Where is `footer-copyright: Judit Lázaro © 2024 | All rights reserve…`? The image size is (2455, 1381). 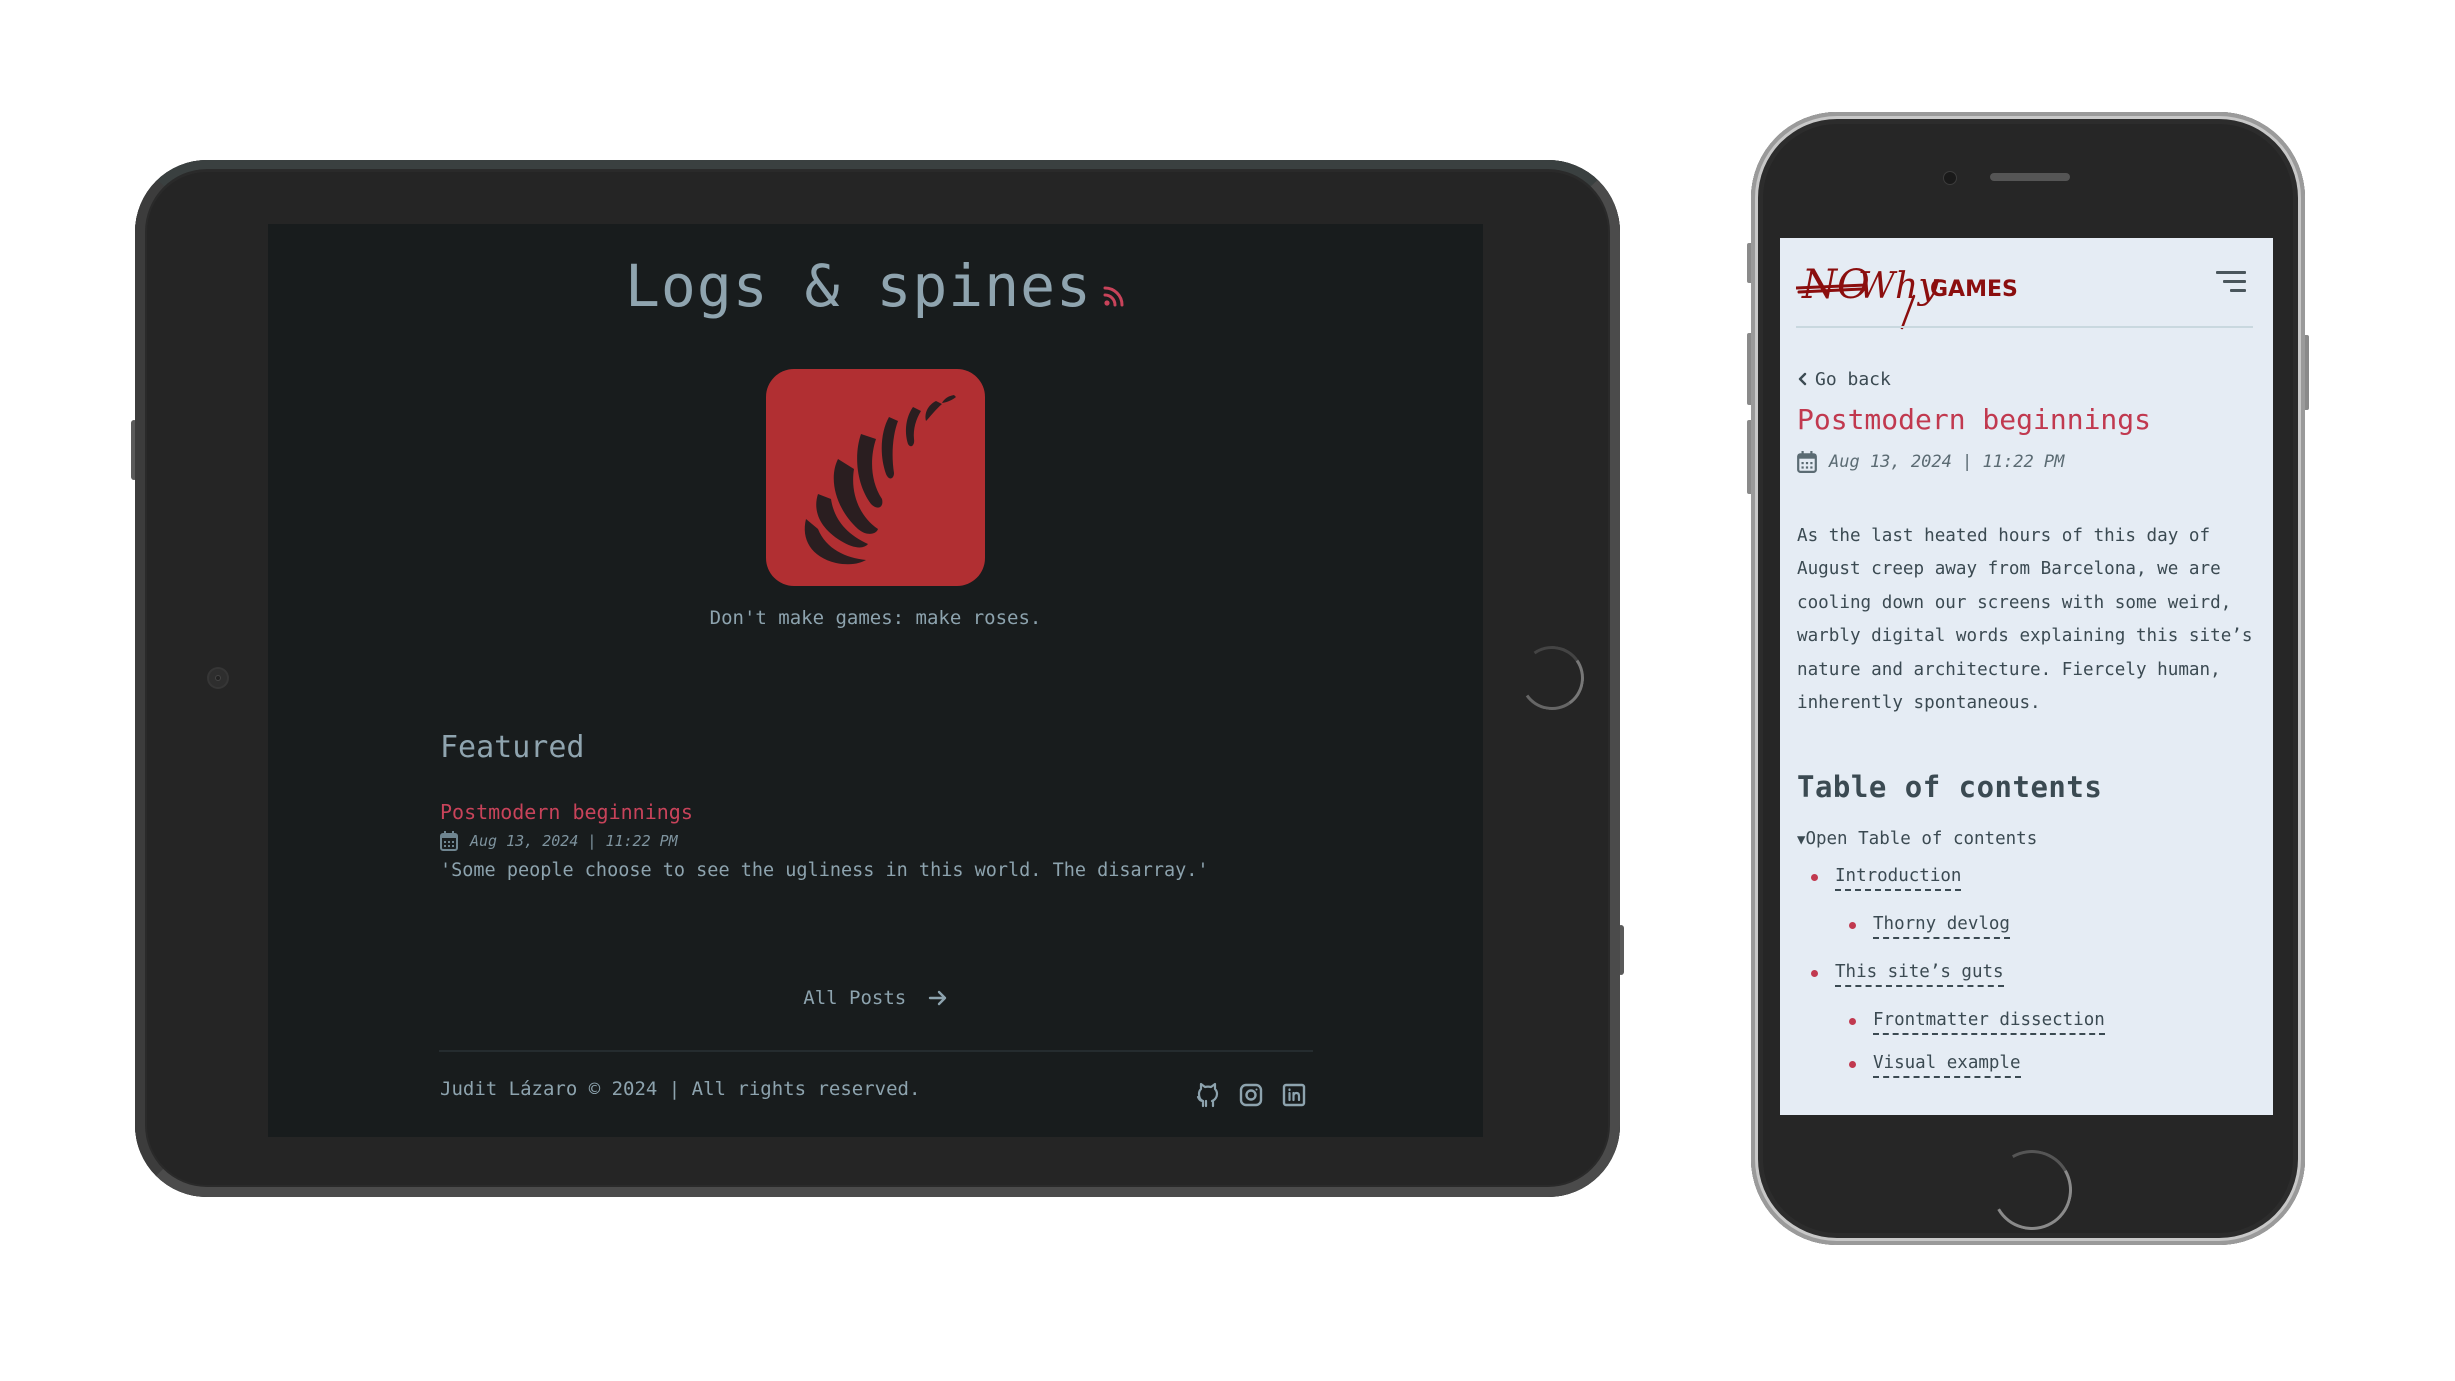 footer-copyright: Judit Lázaro © 2024 | All rights reserve… is located at coordinates (680, 1089).